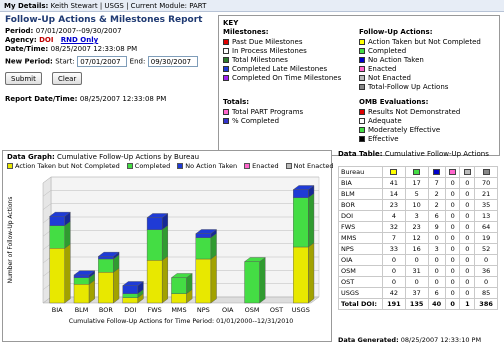 This screenshot has width=504, height=348. Describe the element at coordinates (94, 49) in the screenshot. I see `datetime-value: 08/25/2007 12:33:08 PM` at that location.